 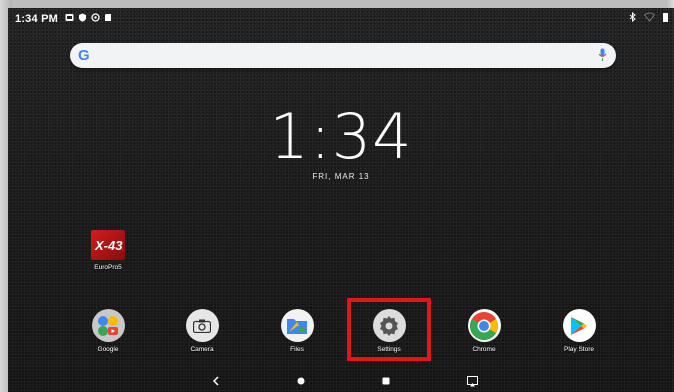 What do you see at coordinates (82, 17) in the screenshot?
I see `shield-icon` at bounding box center [82, 17].